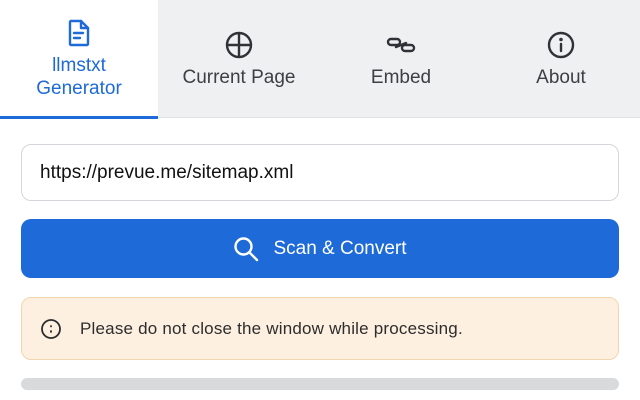  I want to click on tab-label: llmstxt Generator, so click(79, 77).